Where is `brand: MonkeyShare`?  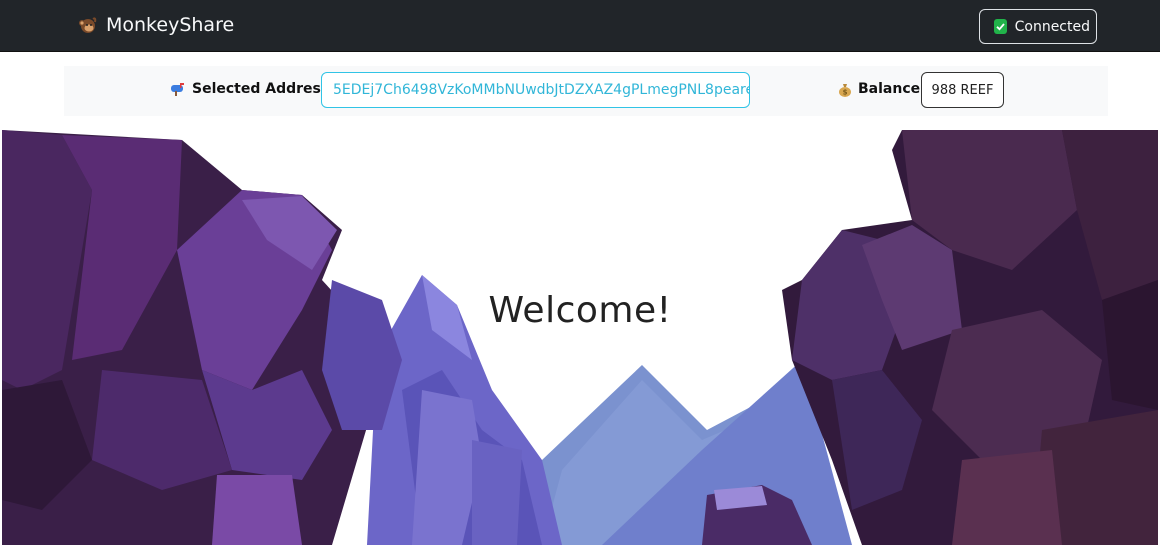
brand: MonkeyShare is located at coordinates (156, 25).